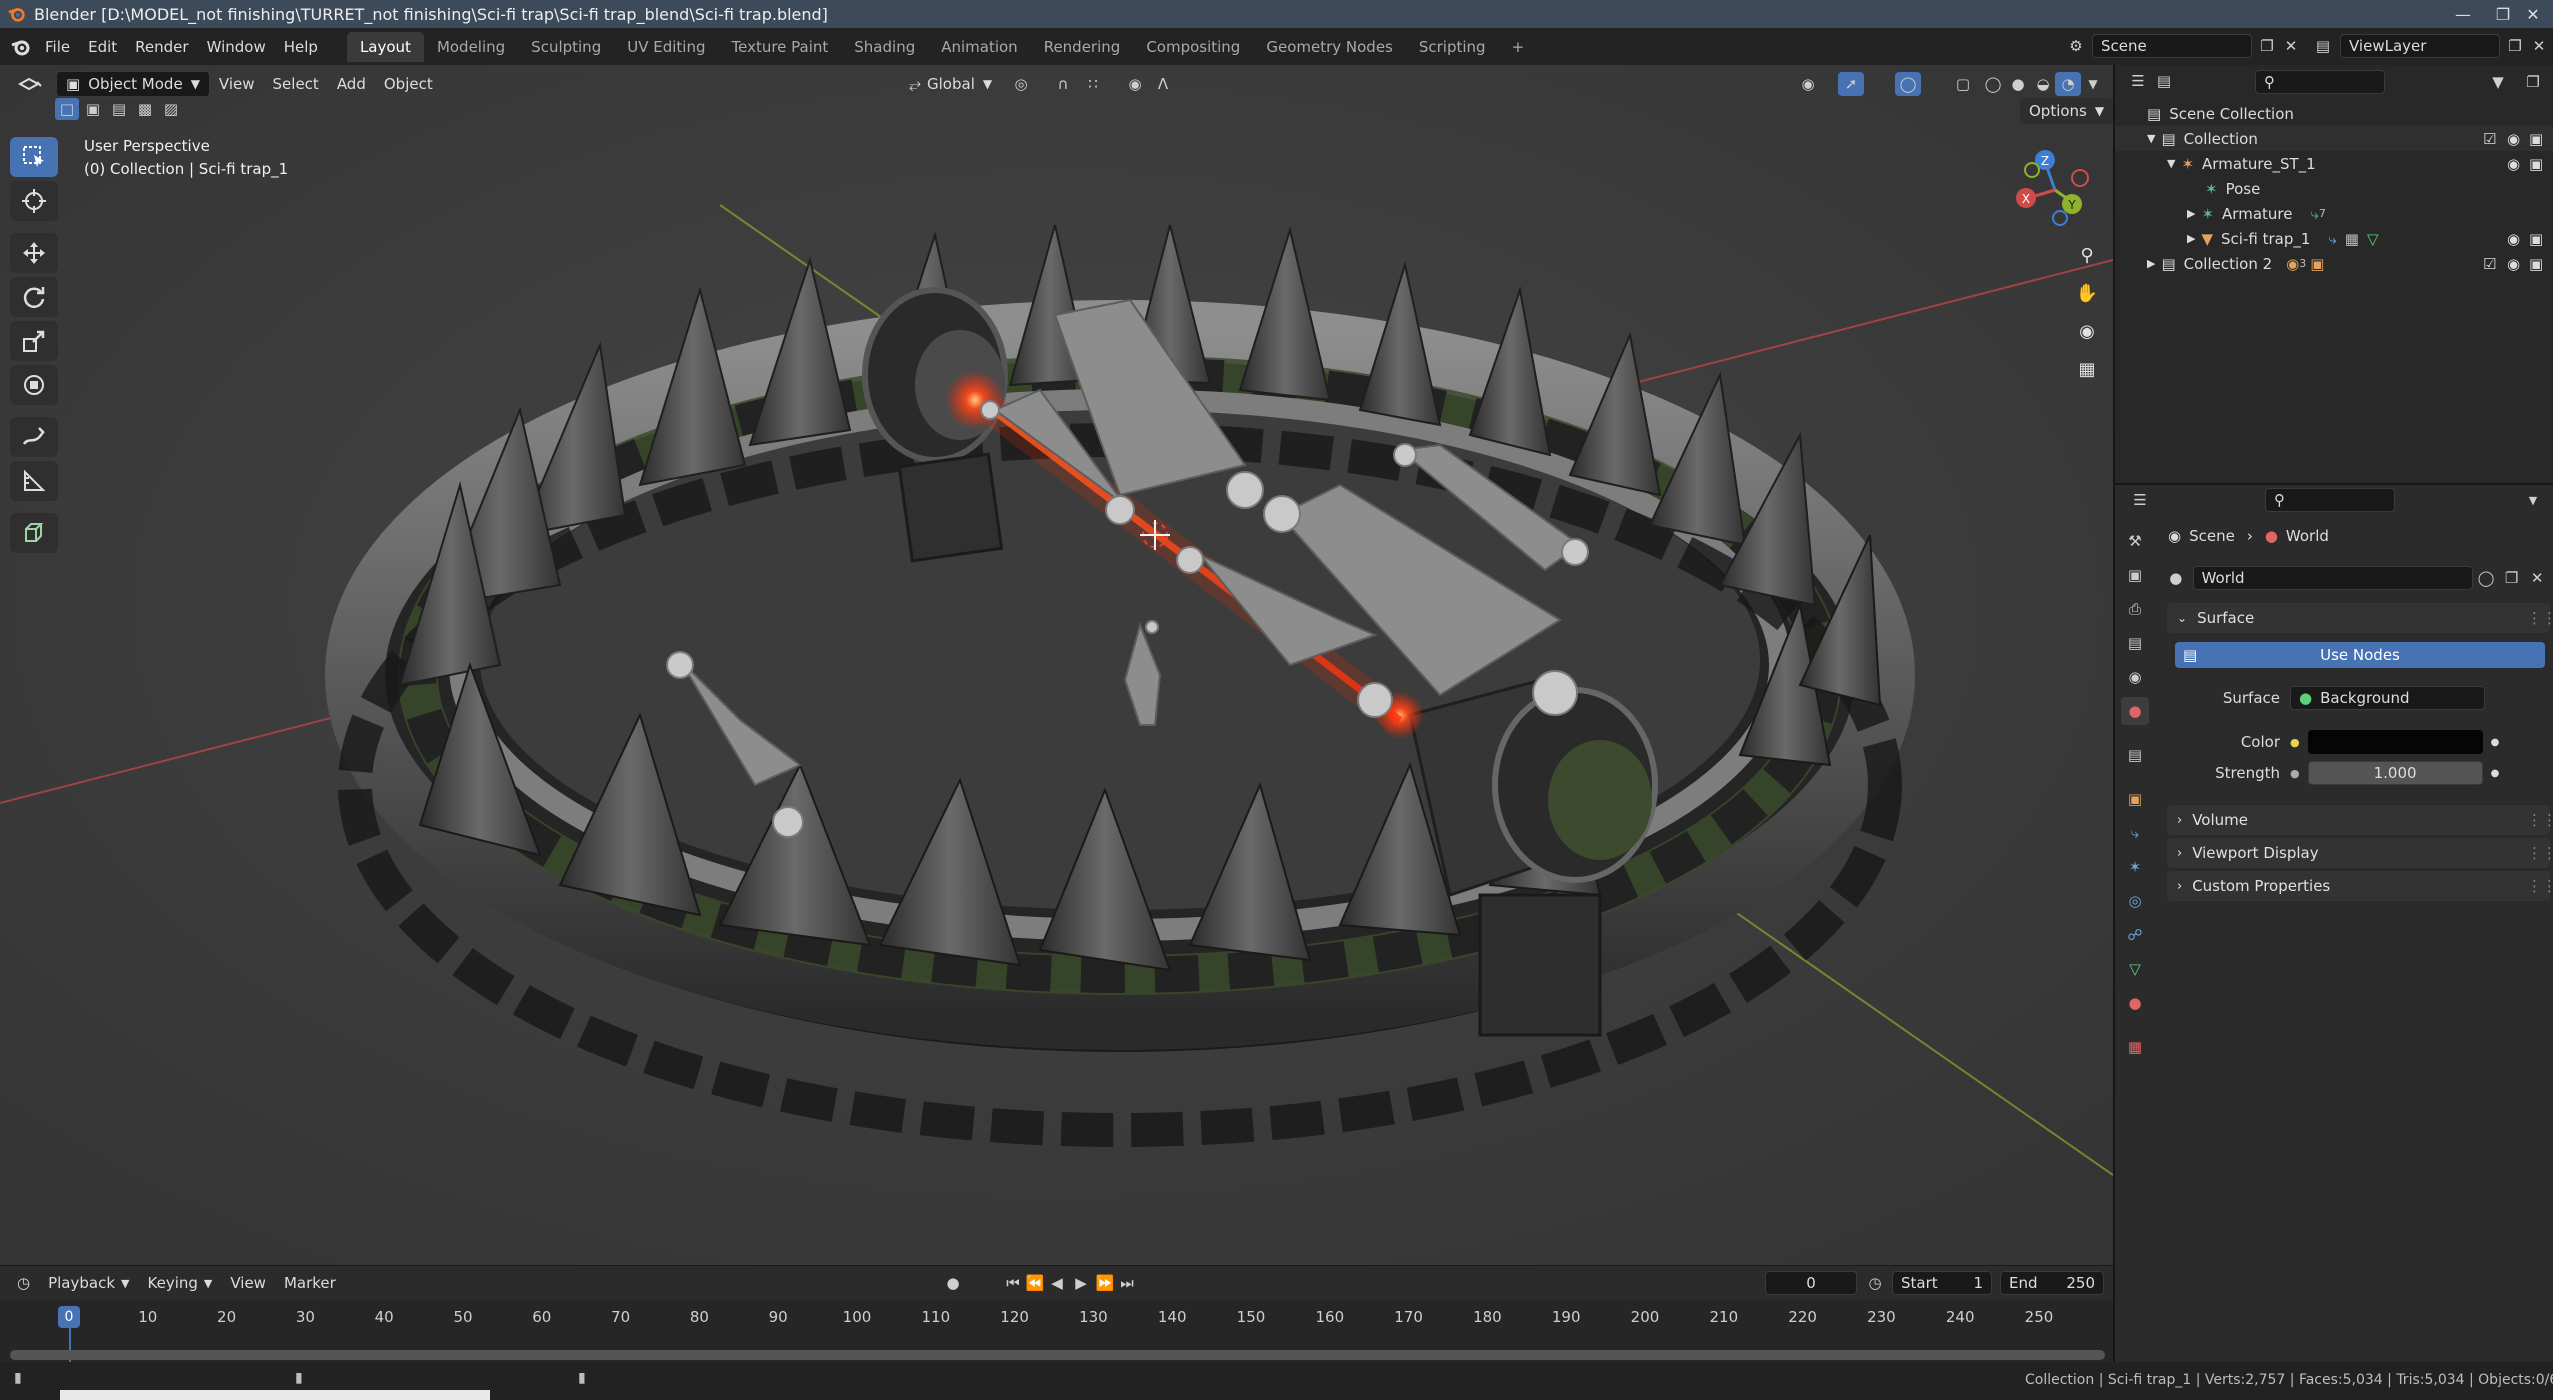 This screenshot has height=1400, width=2553. I want to click on unlink-world-icon: ✕, so click(2537, 578).